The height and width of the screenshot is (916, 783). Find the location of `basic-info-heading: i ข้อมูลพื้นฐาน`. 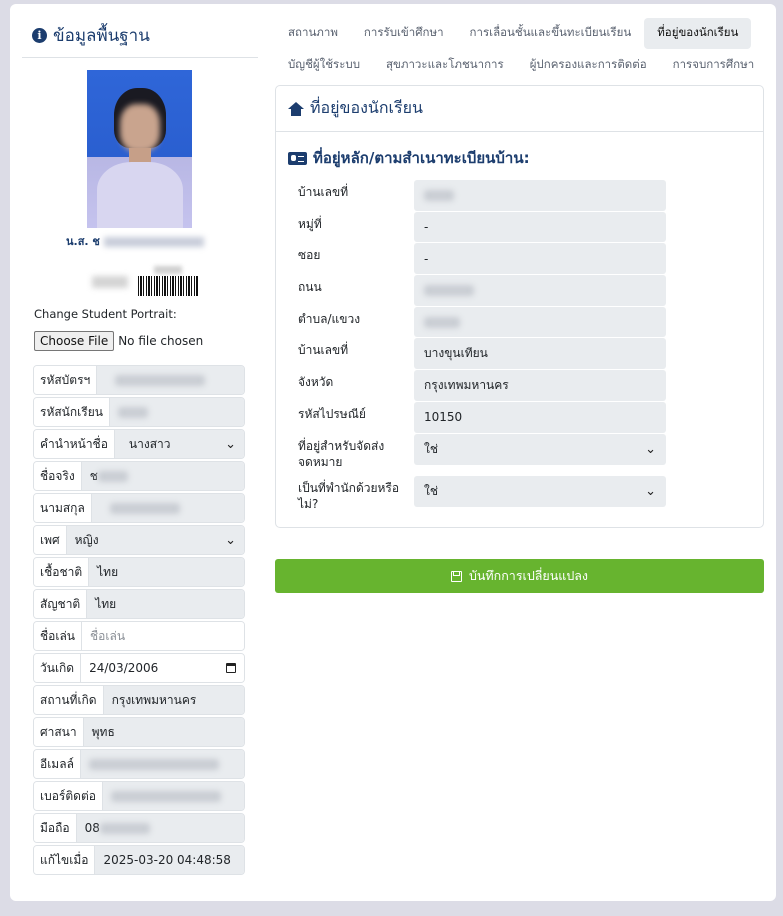

basic-info-heading: i ข้อมูลพื้นฐาน is located at coordinates (145, 35).